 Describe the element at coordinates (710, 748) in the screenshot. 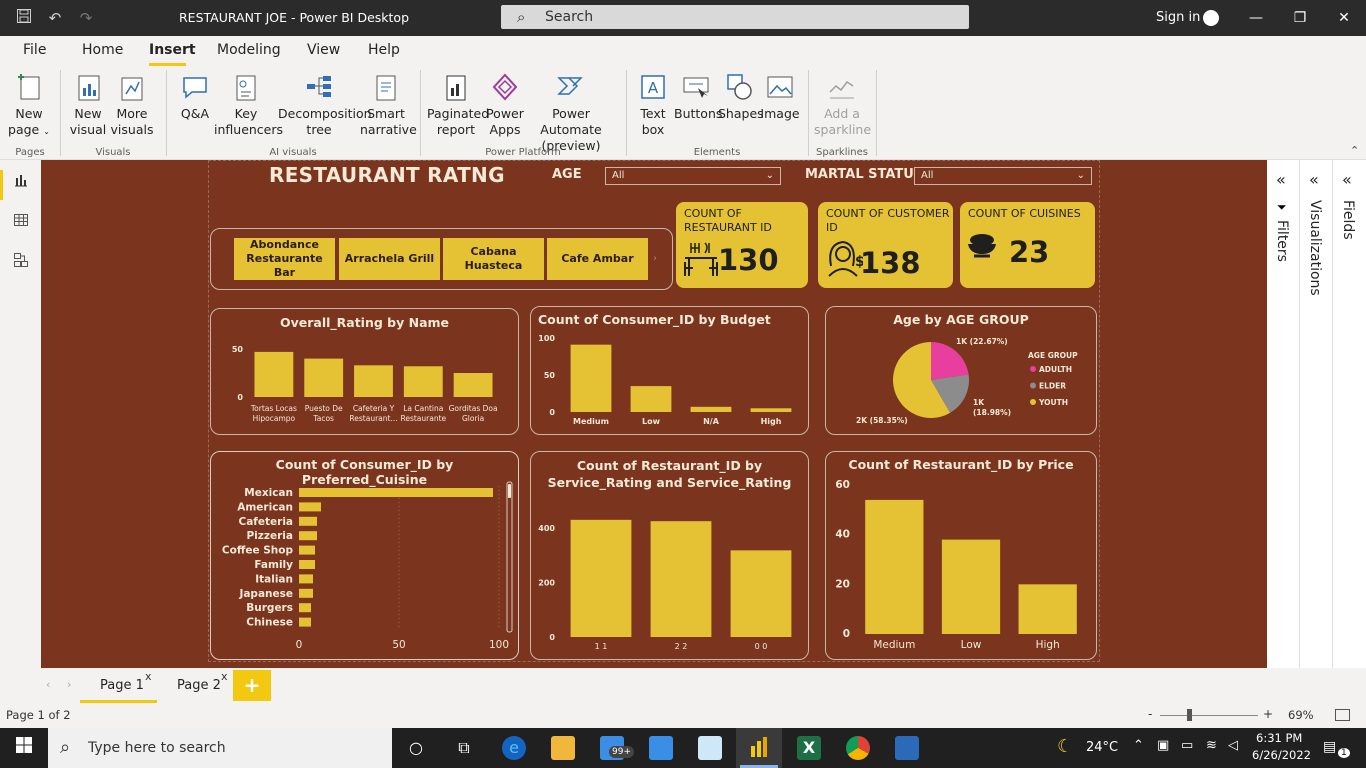

I see `snip-tool-icon` at that location.